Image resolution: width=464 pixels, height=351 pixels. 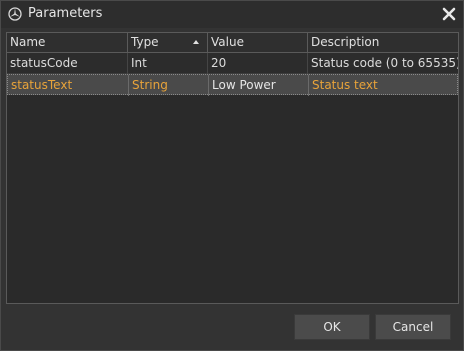 What do you see at coordinates (168, 63) in the screenshot?
I see `cell-type: Int` at bounding box center [168, 63].